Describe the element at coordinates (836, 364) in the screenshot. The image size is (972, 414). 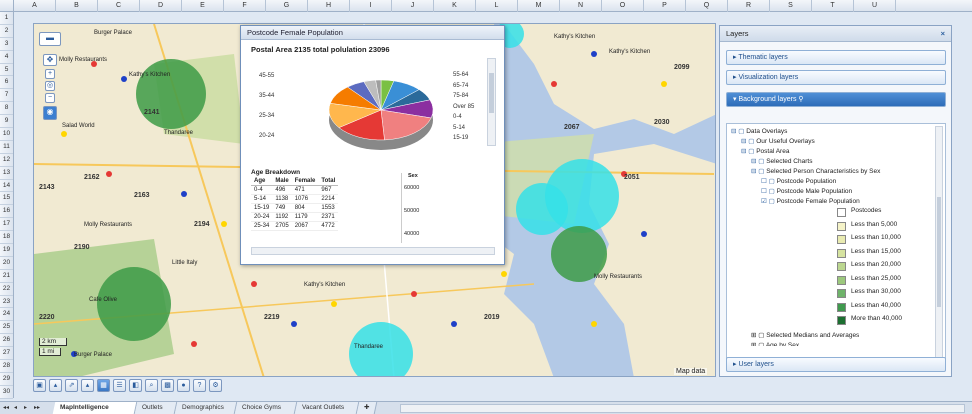
I see `section-user-layers: ▸ User layers` at that location.